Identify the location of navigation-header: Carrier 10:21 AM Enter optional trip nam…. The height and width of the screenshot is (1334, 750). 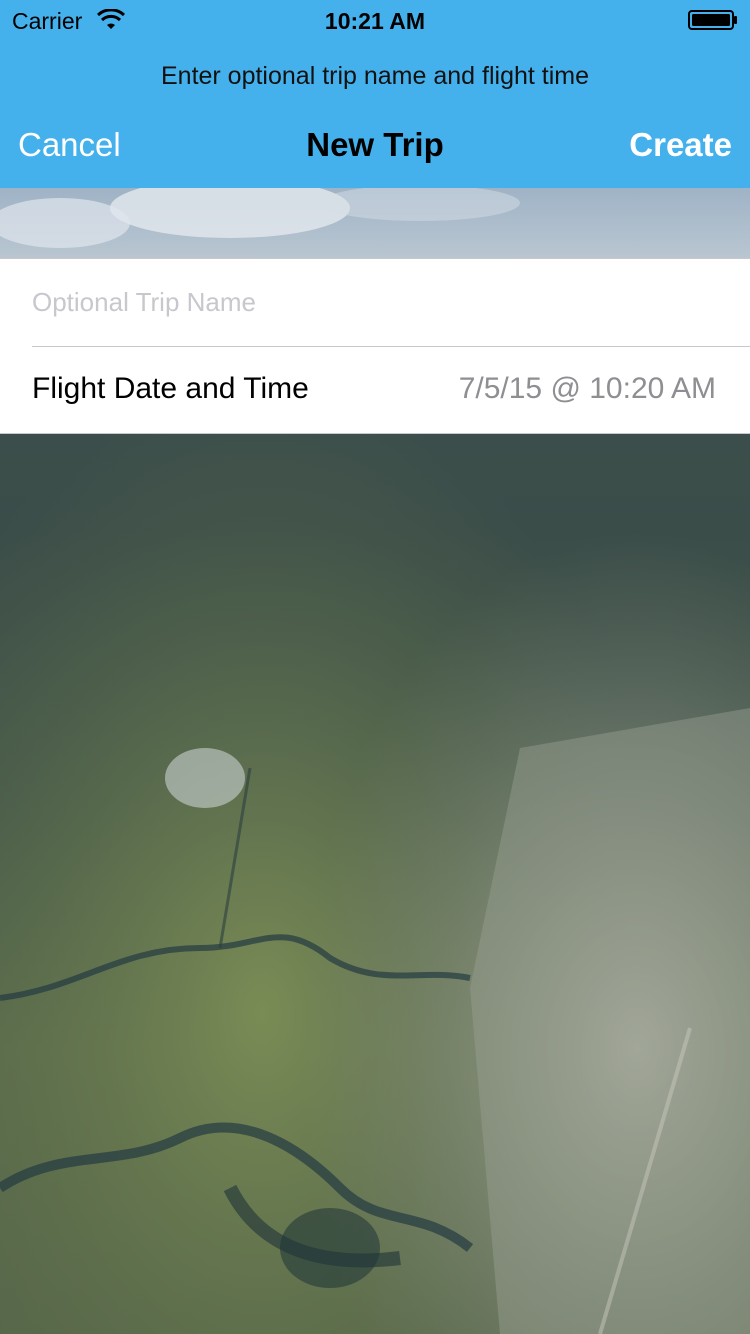
(375, 94).